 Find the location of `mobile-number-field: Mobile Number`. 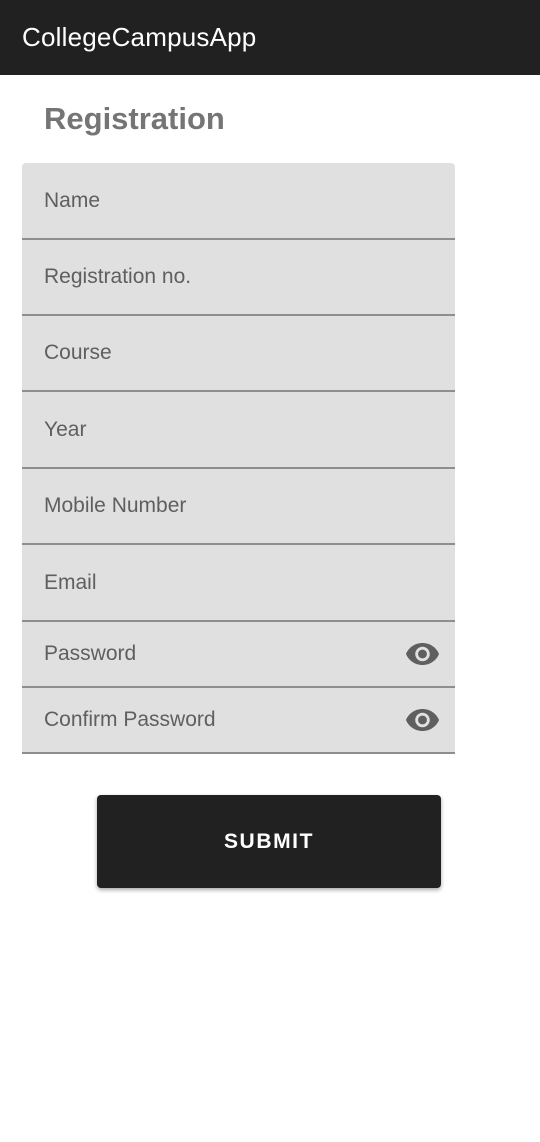

mobile-number-field: Mobile Number is located at coordinates (238, 507).